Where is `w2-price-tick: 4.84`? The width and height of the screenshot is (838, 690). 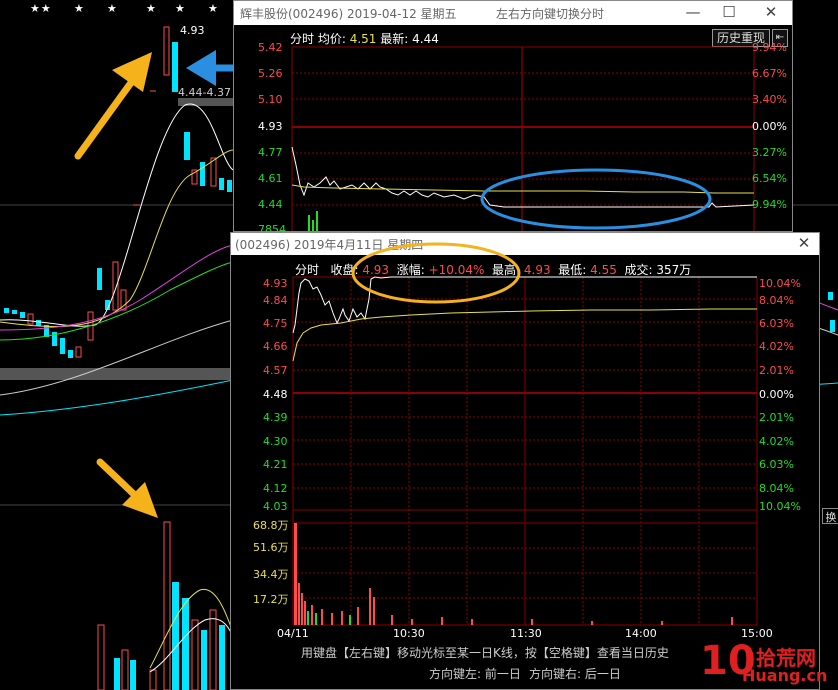 w2-price-tick: 4.84 is located at coordinates (275, 300).